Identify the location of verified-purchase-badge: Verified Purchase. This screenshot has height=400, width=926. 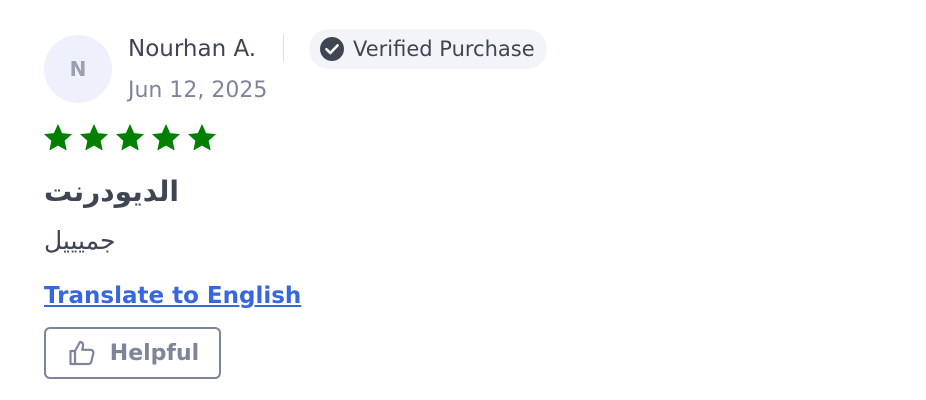
(428, 49).